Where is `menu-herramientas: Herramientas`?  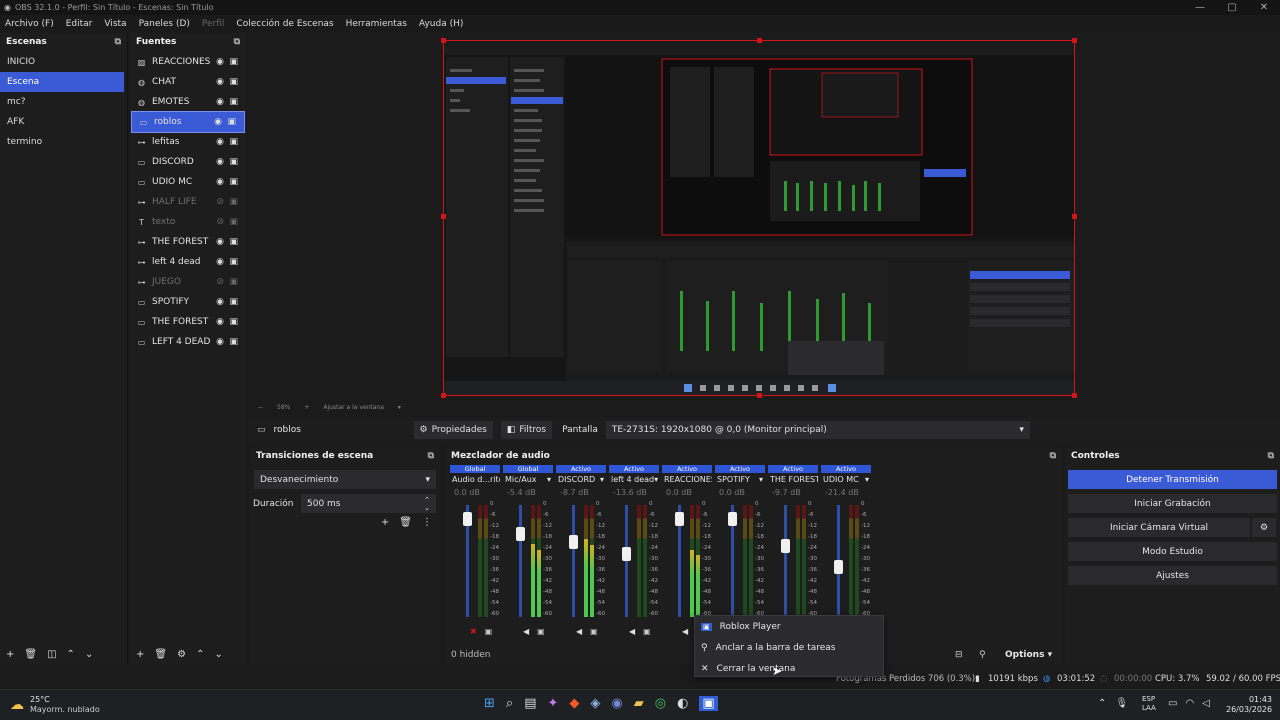 menu-herramientas: Herramientas is located at coordinates (376, 24).